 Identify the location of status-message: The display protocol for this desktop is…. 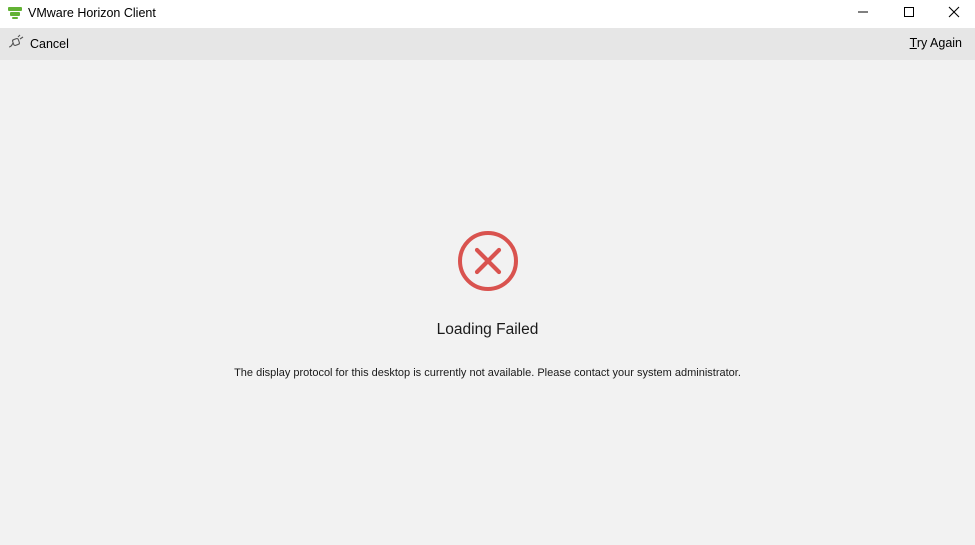
(487, 373).